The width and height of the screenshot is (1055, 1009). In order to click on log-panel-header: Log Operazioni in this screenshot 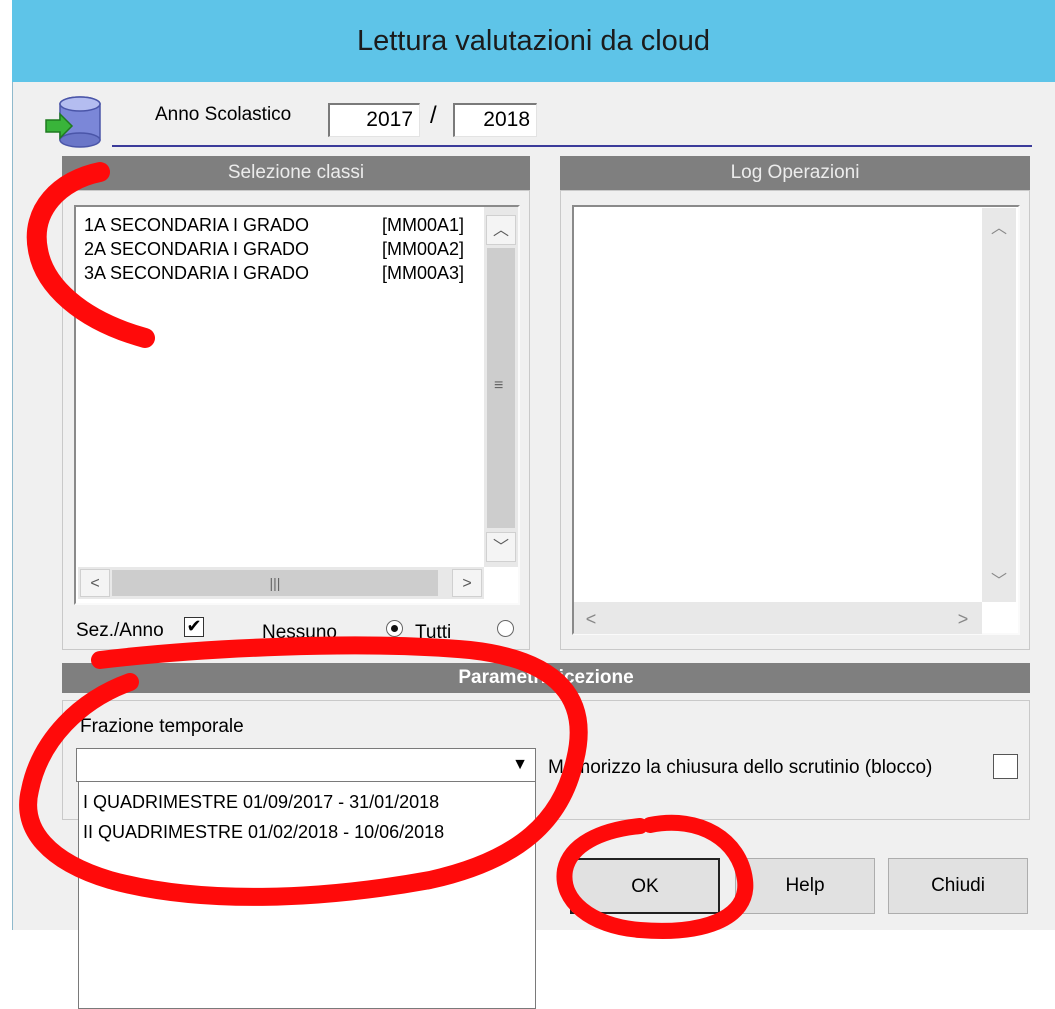, I will do `click(795, 173)`.